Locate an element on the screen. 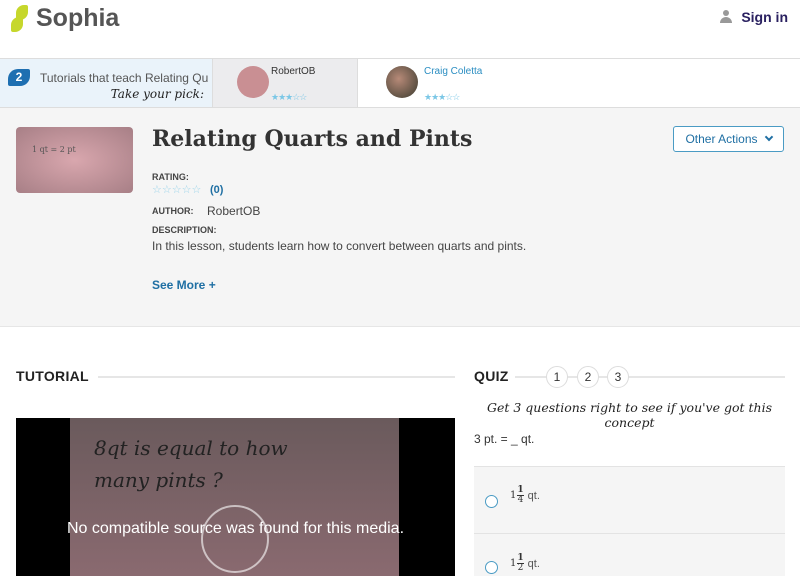  sign-in-link: Sign in is located at coordinates (753, 17).